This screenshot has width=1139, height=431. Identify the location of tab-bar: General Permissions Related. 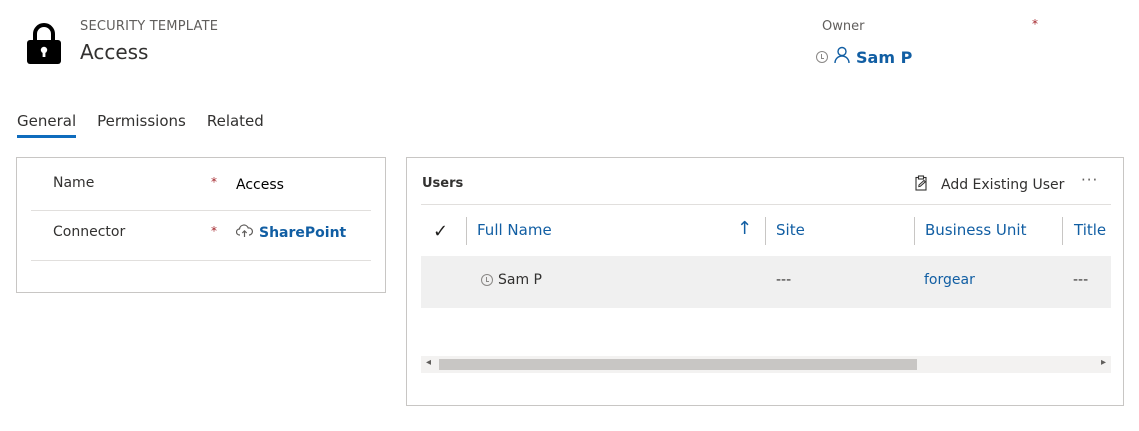
(151, 124).